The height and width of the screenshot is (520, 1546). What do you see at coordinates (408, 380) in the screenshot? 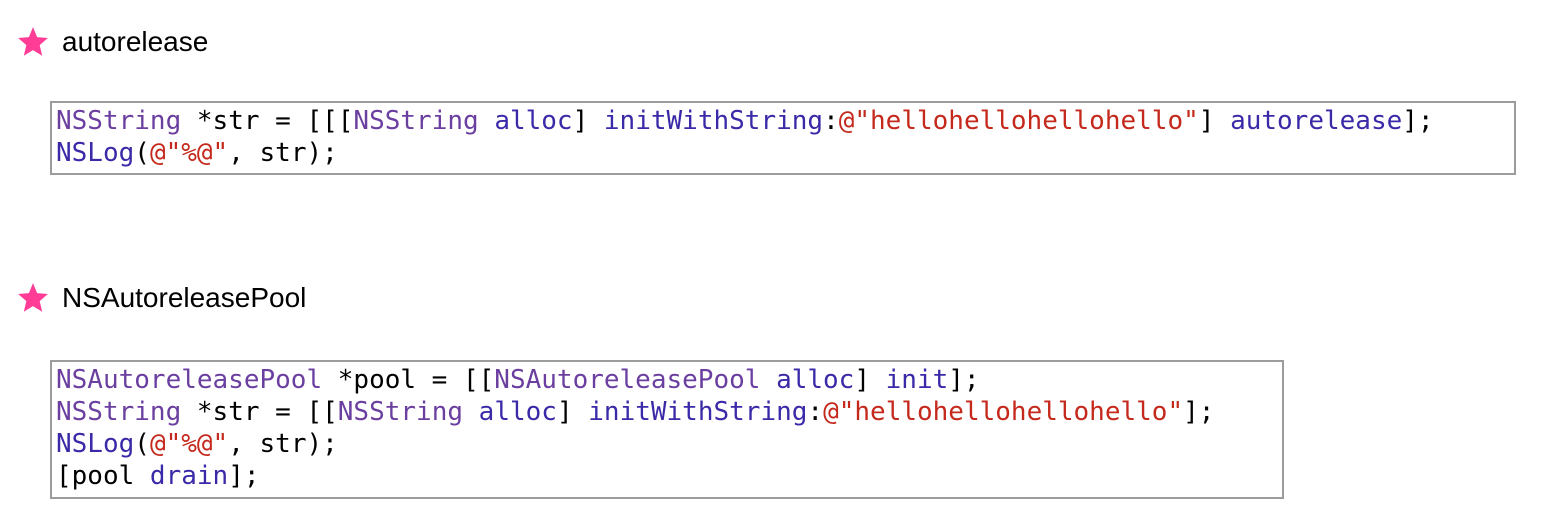
I see `code-token-plain: *pool = [[` at bounding box center [408, 380].